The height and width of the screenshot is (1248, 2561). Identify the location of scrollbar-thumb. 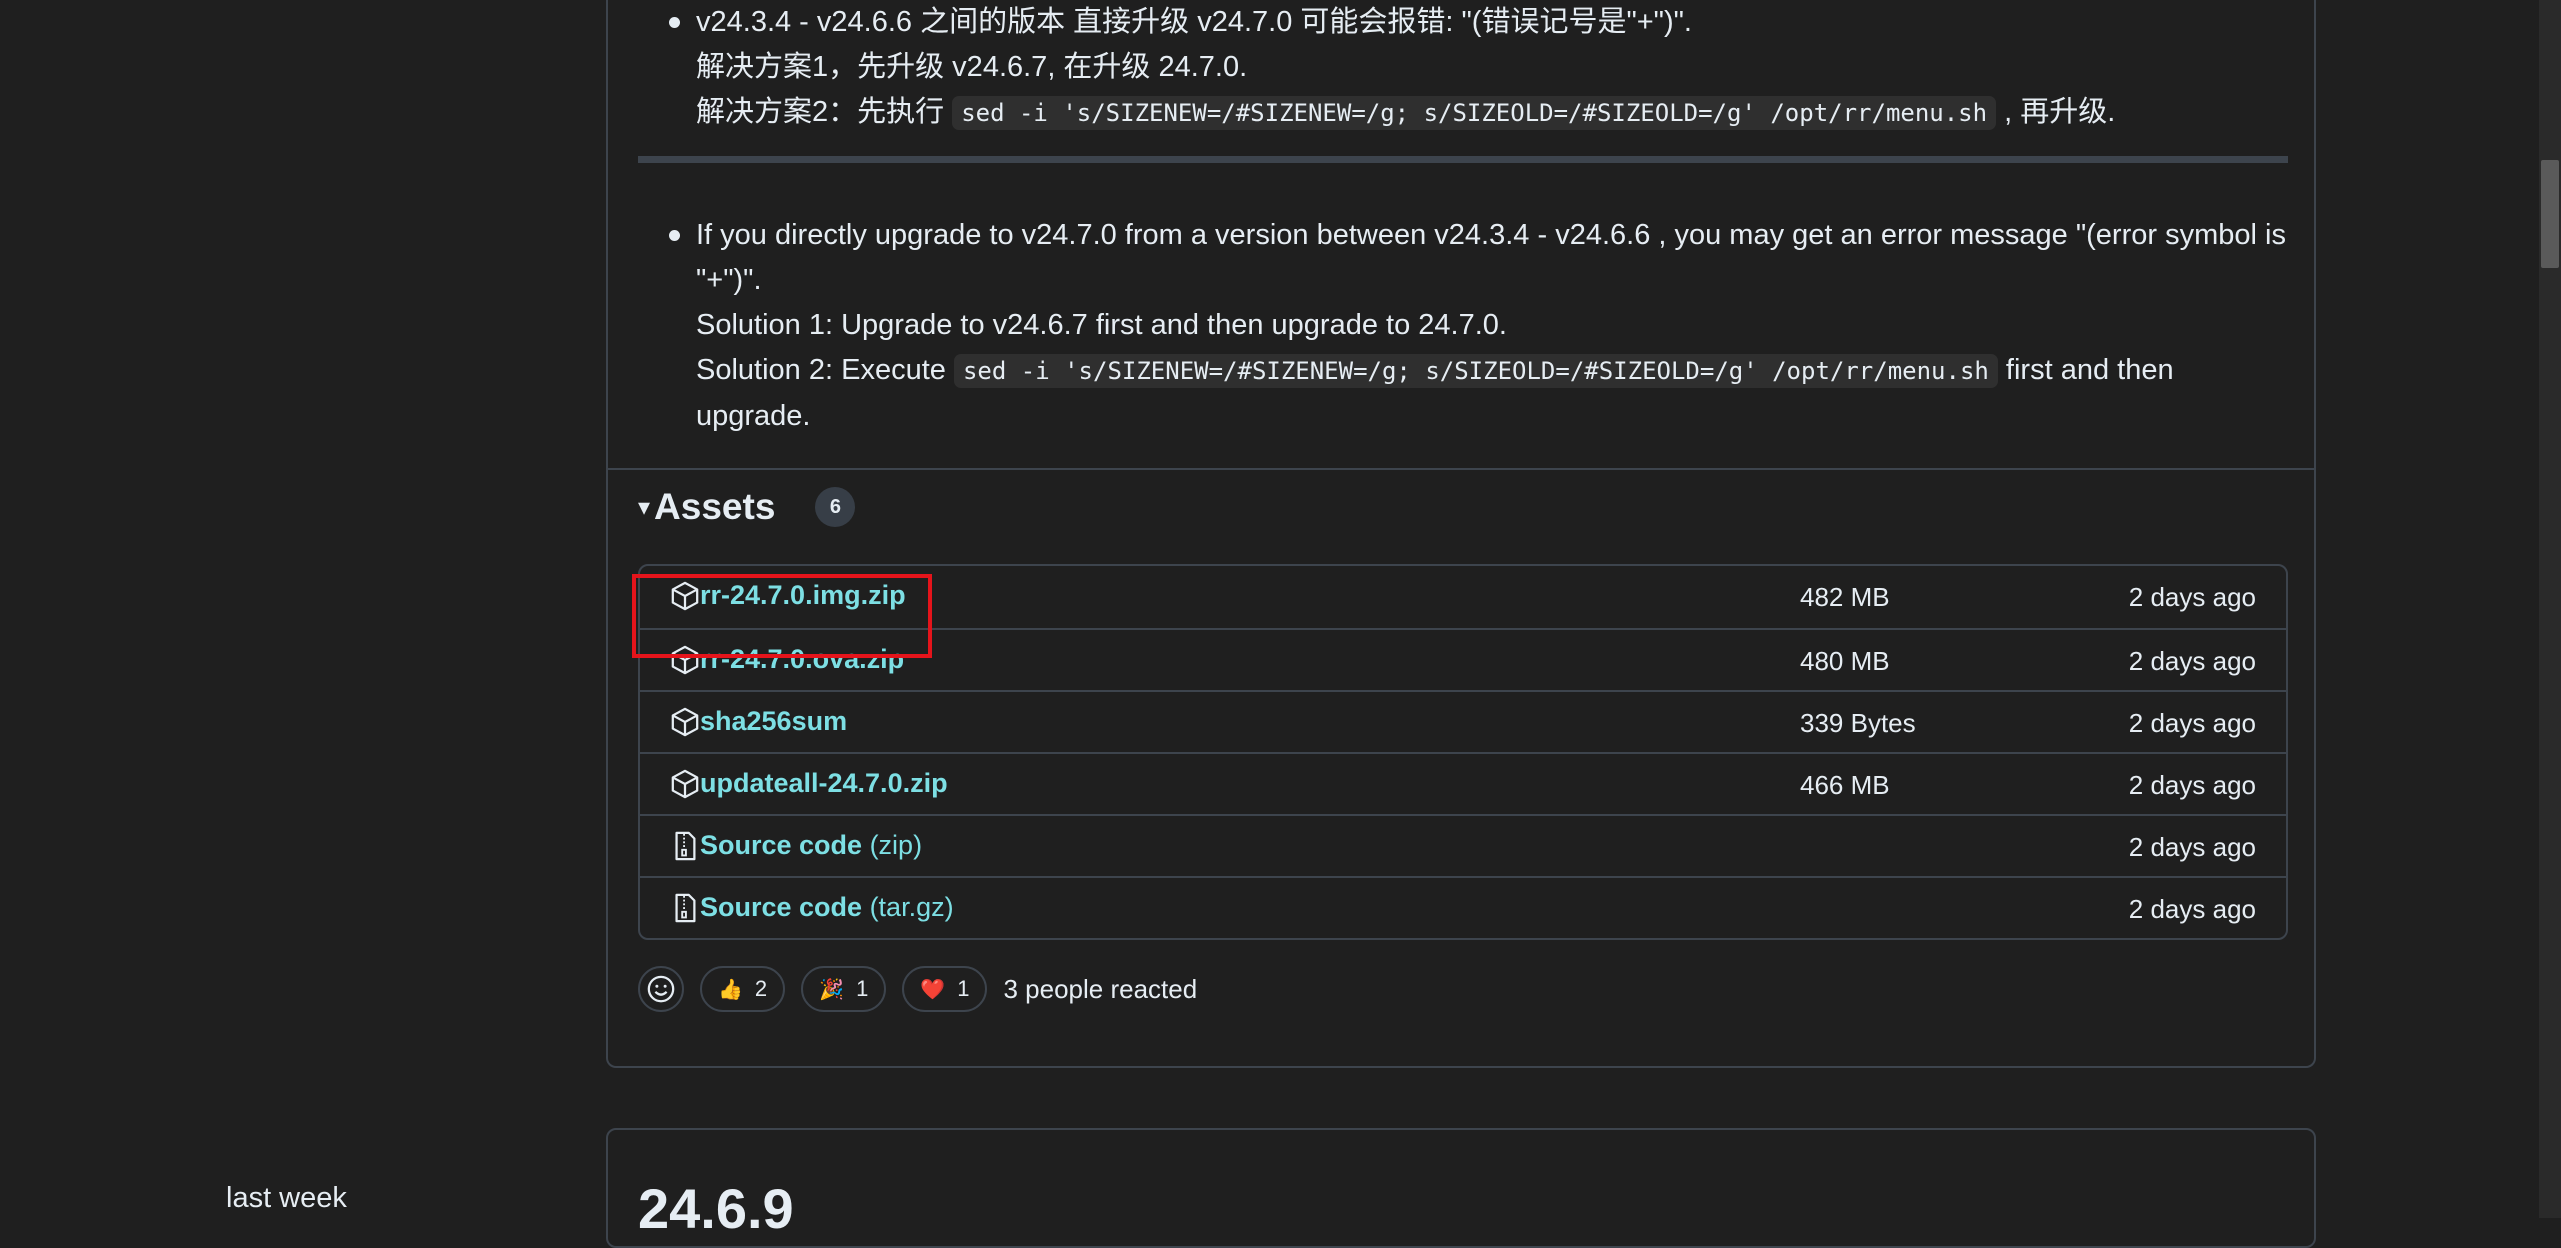
(2550, 214).